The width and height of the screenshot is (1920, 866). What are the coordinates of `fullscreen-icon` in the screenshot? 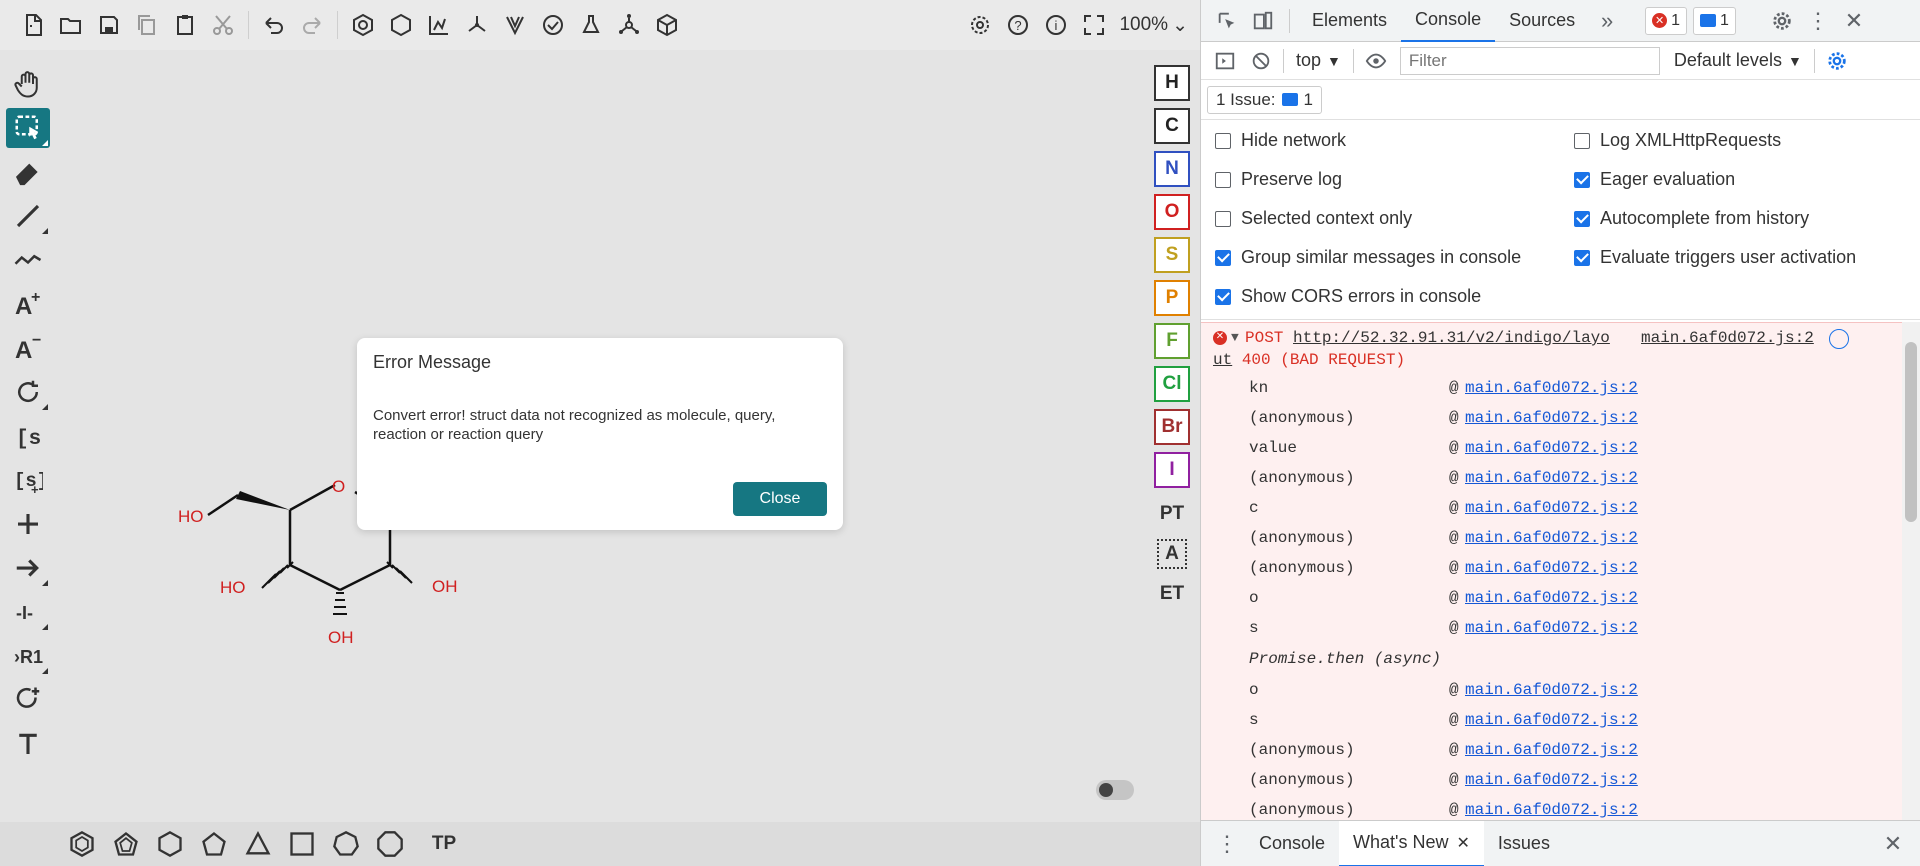 It's located at (1094, 25).